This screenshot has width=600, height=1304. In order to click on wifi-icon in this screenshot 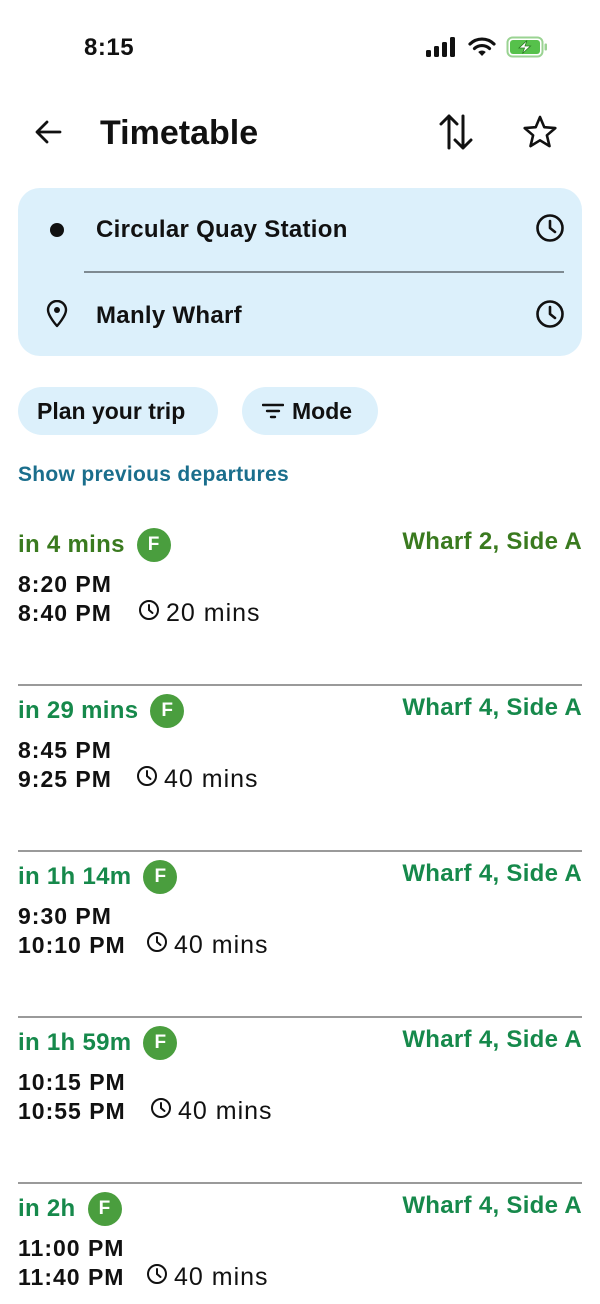, I will do `click(482, 49)`.